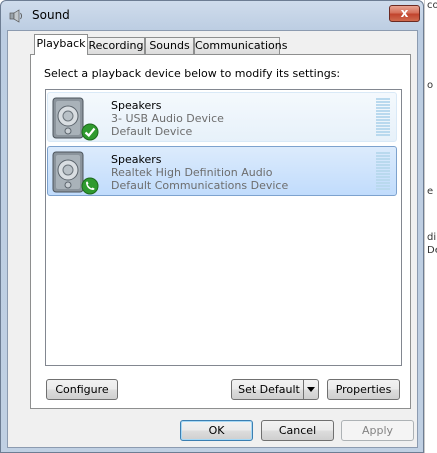 Image resolution: width=437 pixels, height=453 pixels. Describe the element at coordinates (216, 430) in the screenshot. I see `ok-button: OK` at that location.